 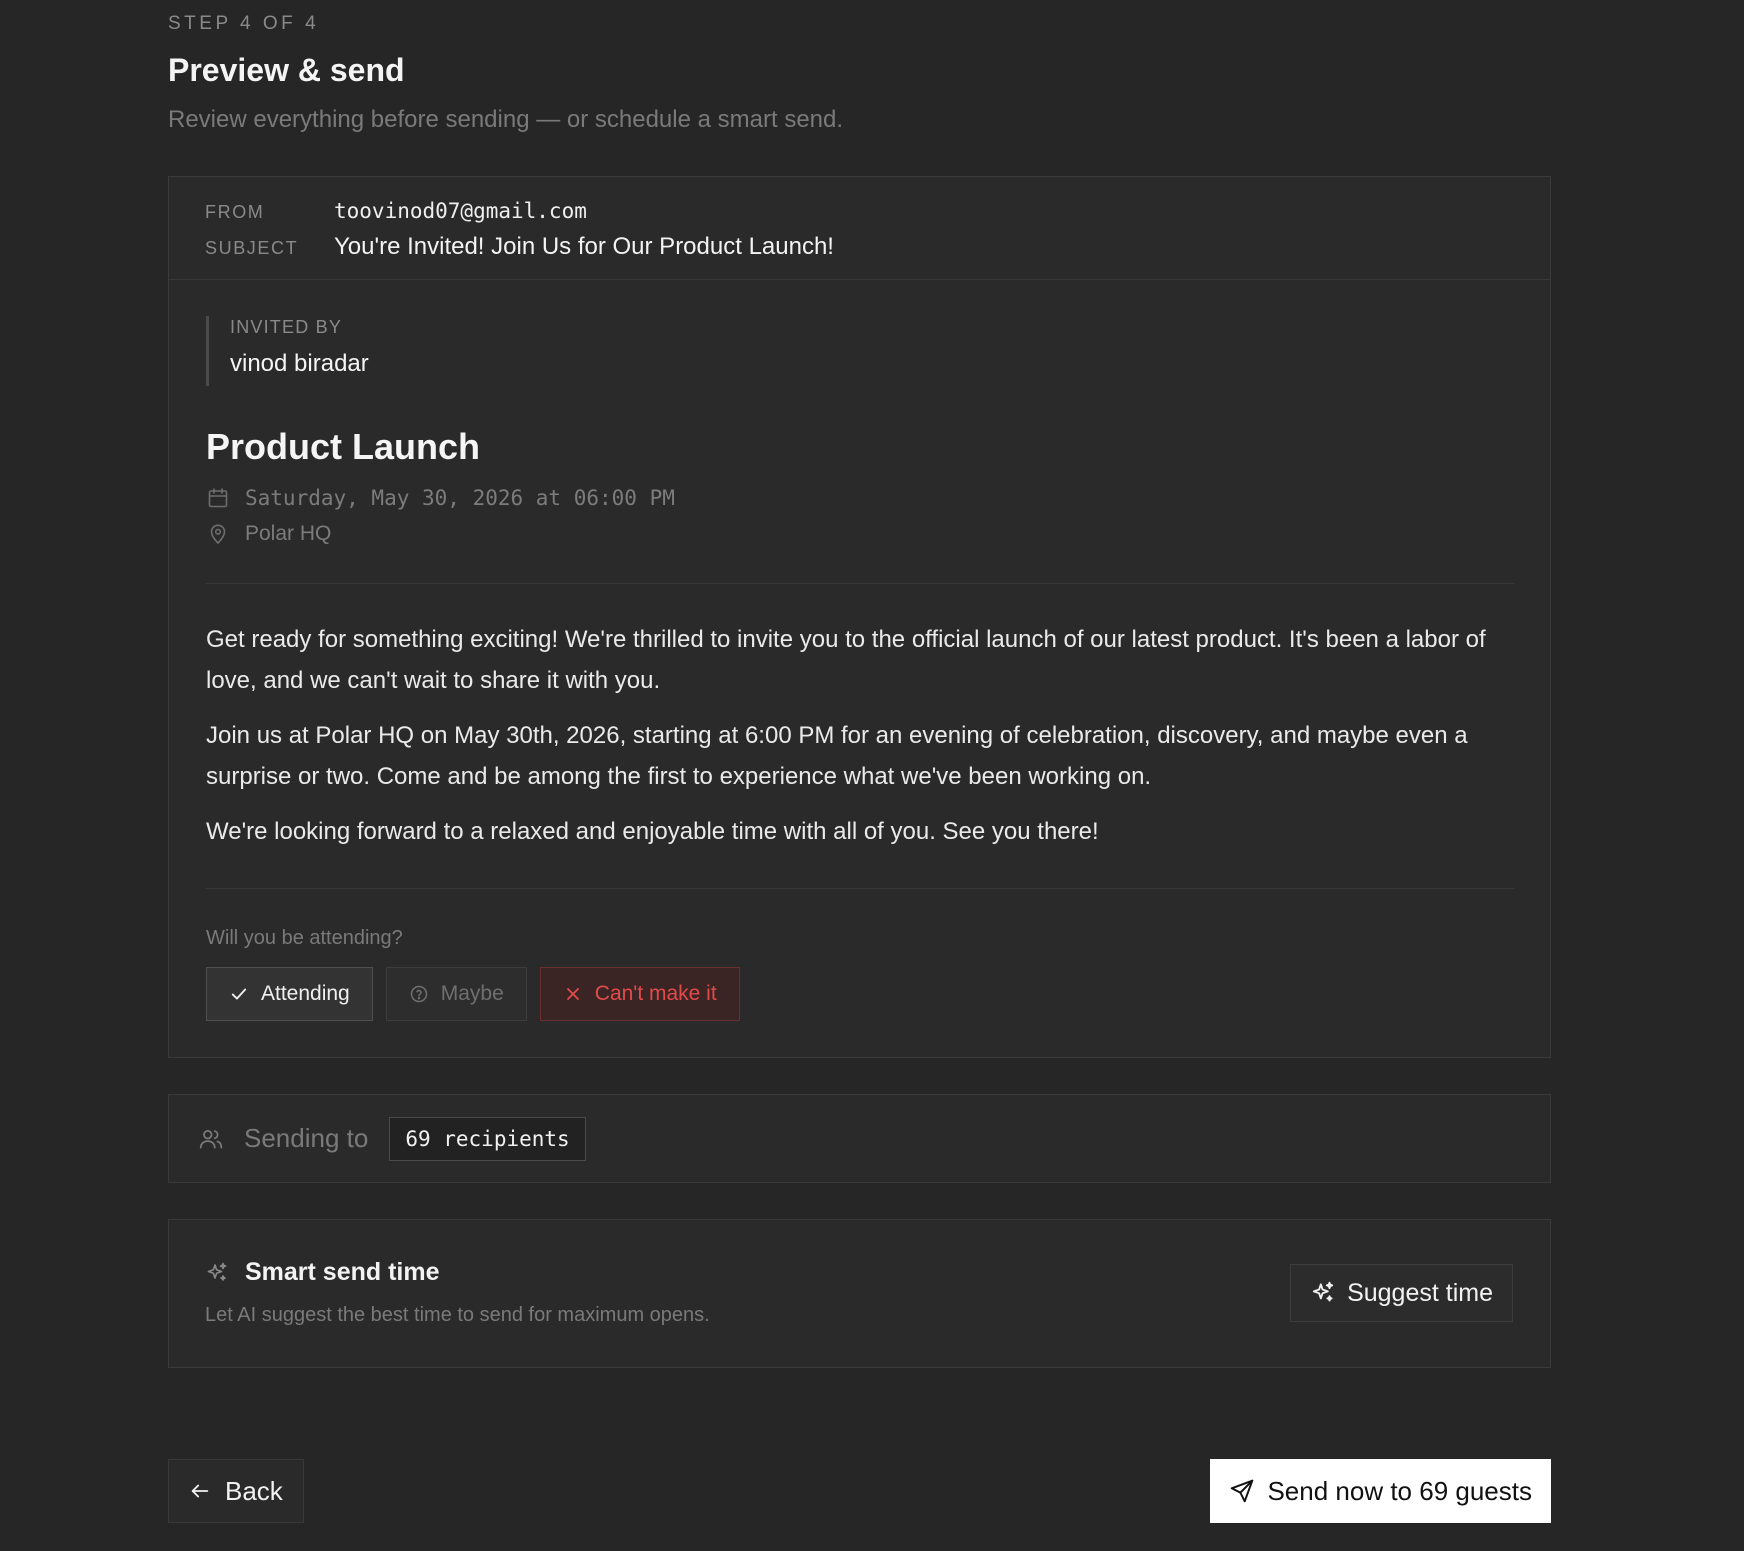 What do you see at coordinates (305, 993) in the screenshot?
I see `rsvp-attending-label: Attending` at bounding box center [305, 993].